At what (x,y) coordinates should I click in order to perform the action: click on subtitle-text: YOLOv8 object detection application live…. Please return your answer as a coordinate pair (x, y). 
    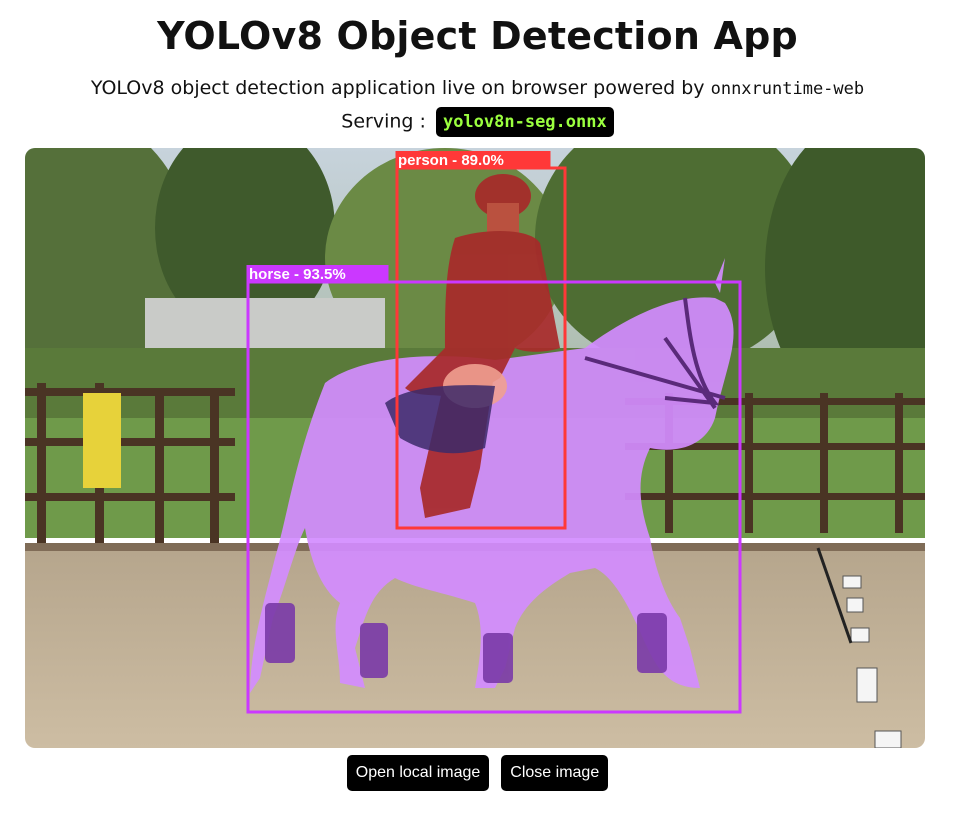
    Looking at the image, I should click on (397, 88).